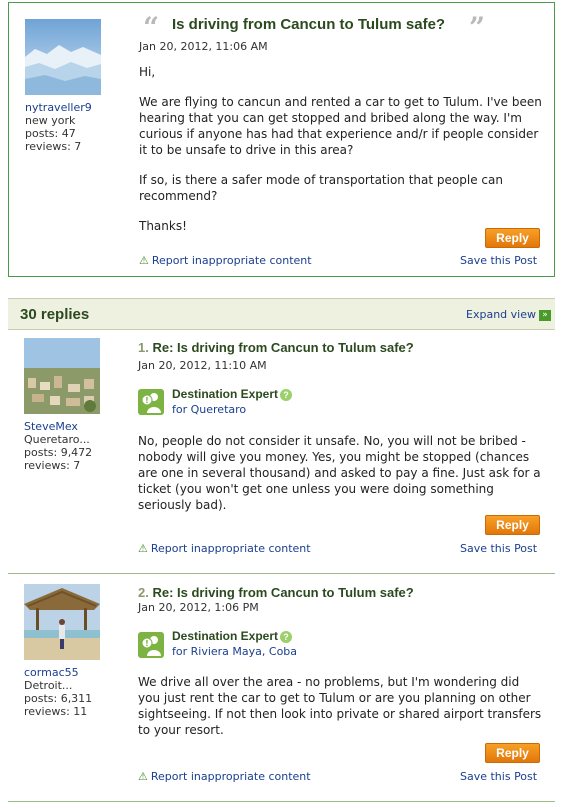 The image size is (561, 808). I want to click on post-paragraph: Thanks!, so click(163, 226).